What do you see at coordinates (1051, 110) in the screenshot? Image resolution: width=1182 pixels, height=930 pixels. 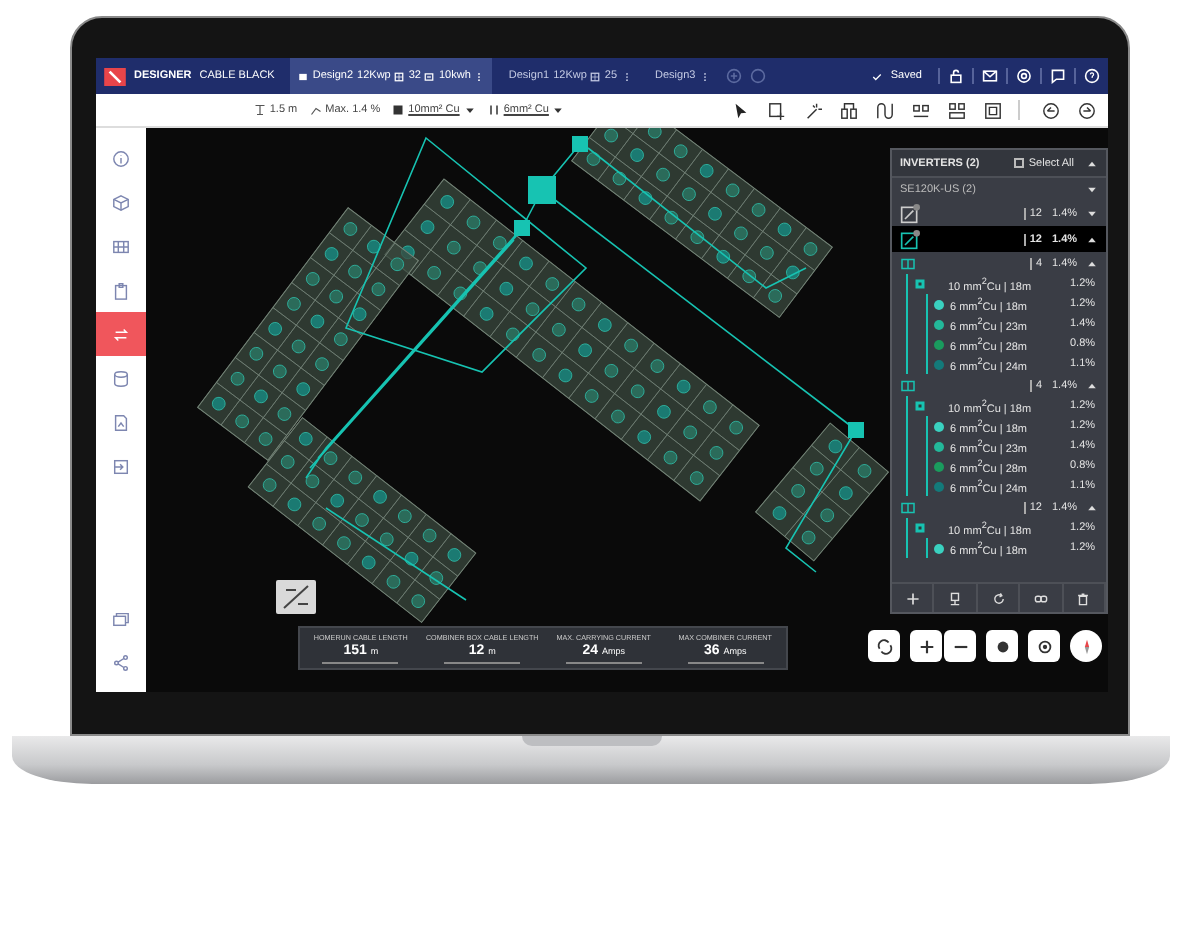 I see `undo-icon` at bounding box center [1051, 110].